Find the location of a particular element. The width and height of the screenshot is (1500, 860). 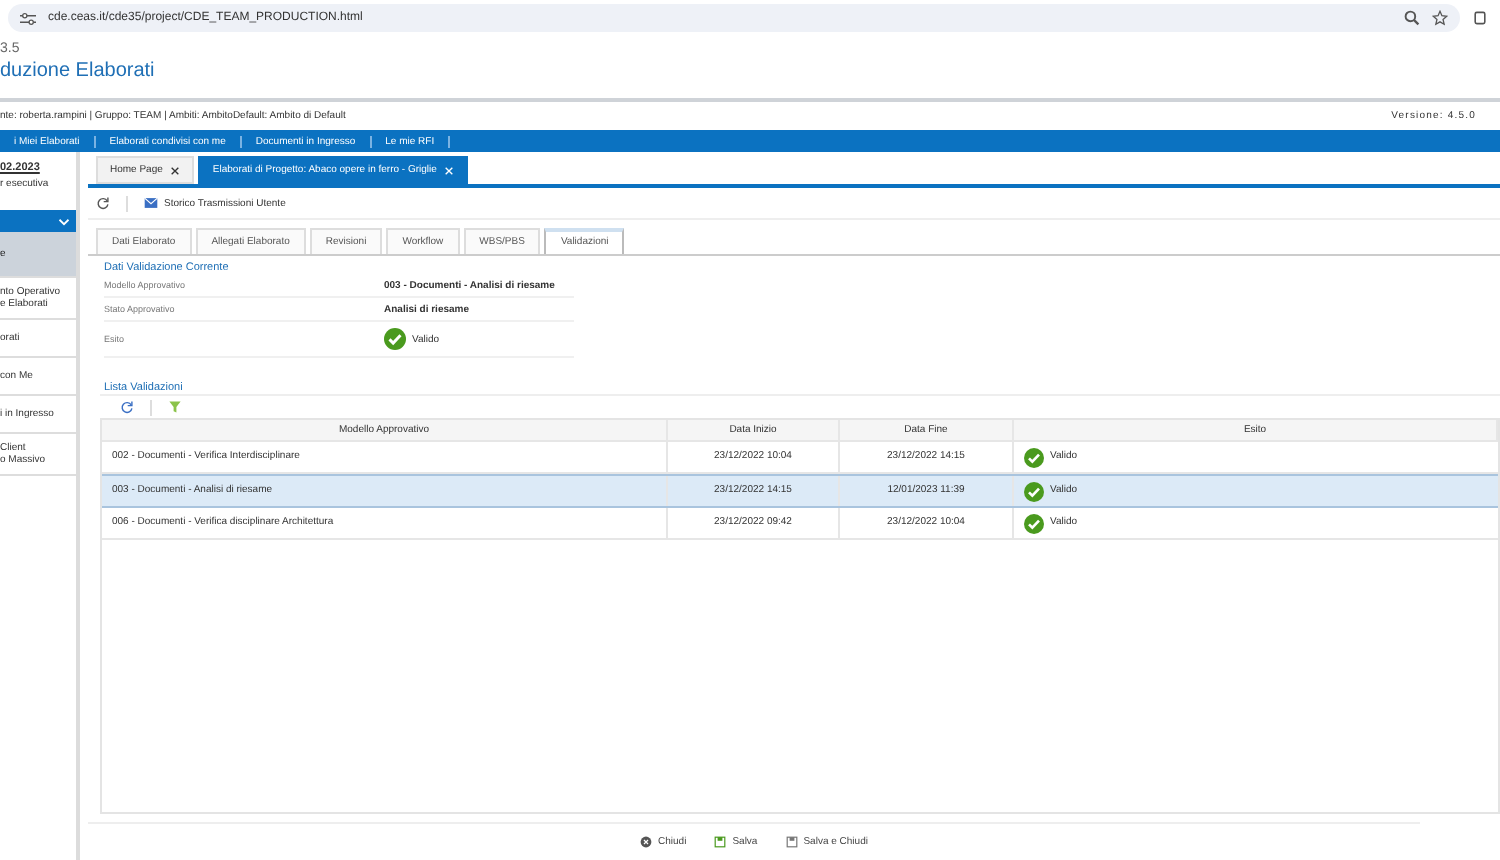

zoom-icon is located at coordinates (1412, 18).